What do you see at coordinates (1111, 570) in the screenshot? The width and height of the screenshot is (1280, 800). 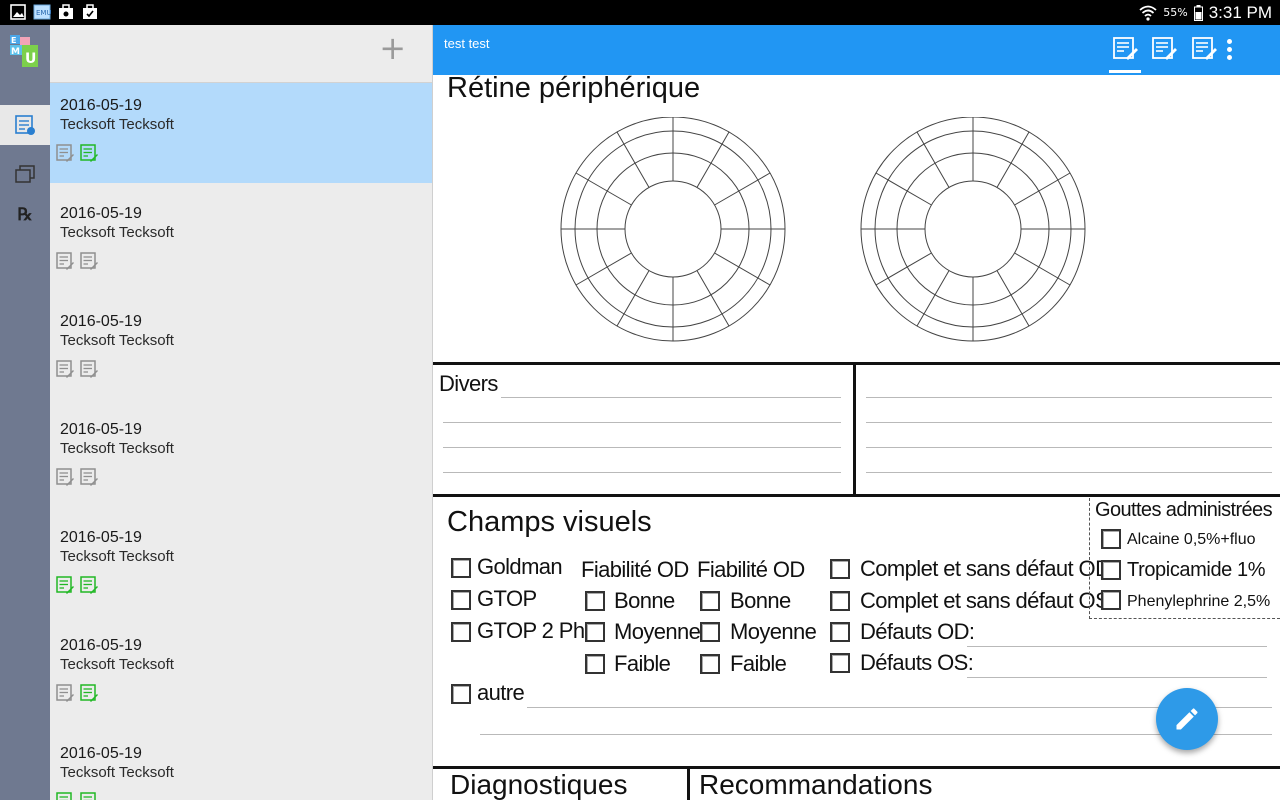 I see `tropicamide-checkbox` at bounding box center [1111, 570].